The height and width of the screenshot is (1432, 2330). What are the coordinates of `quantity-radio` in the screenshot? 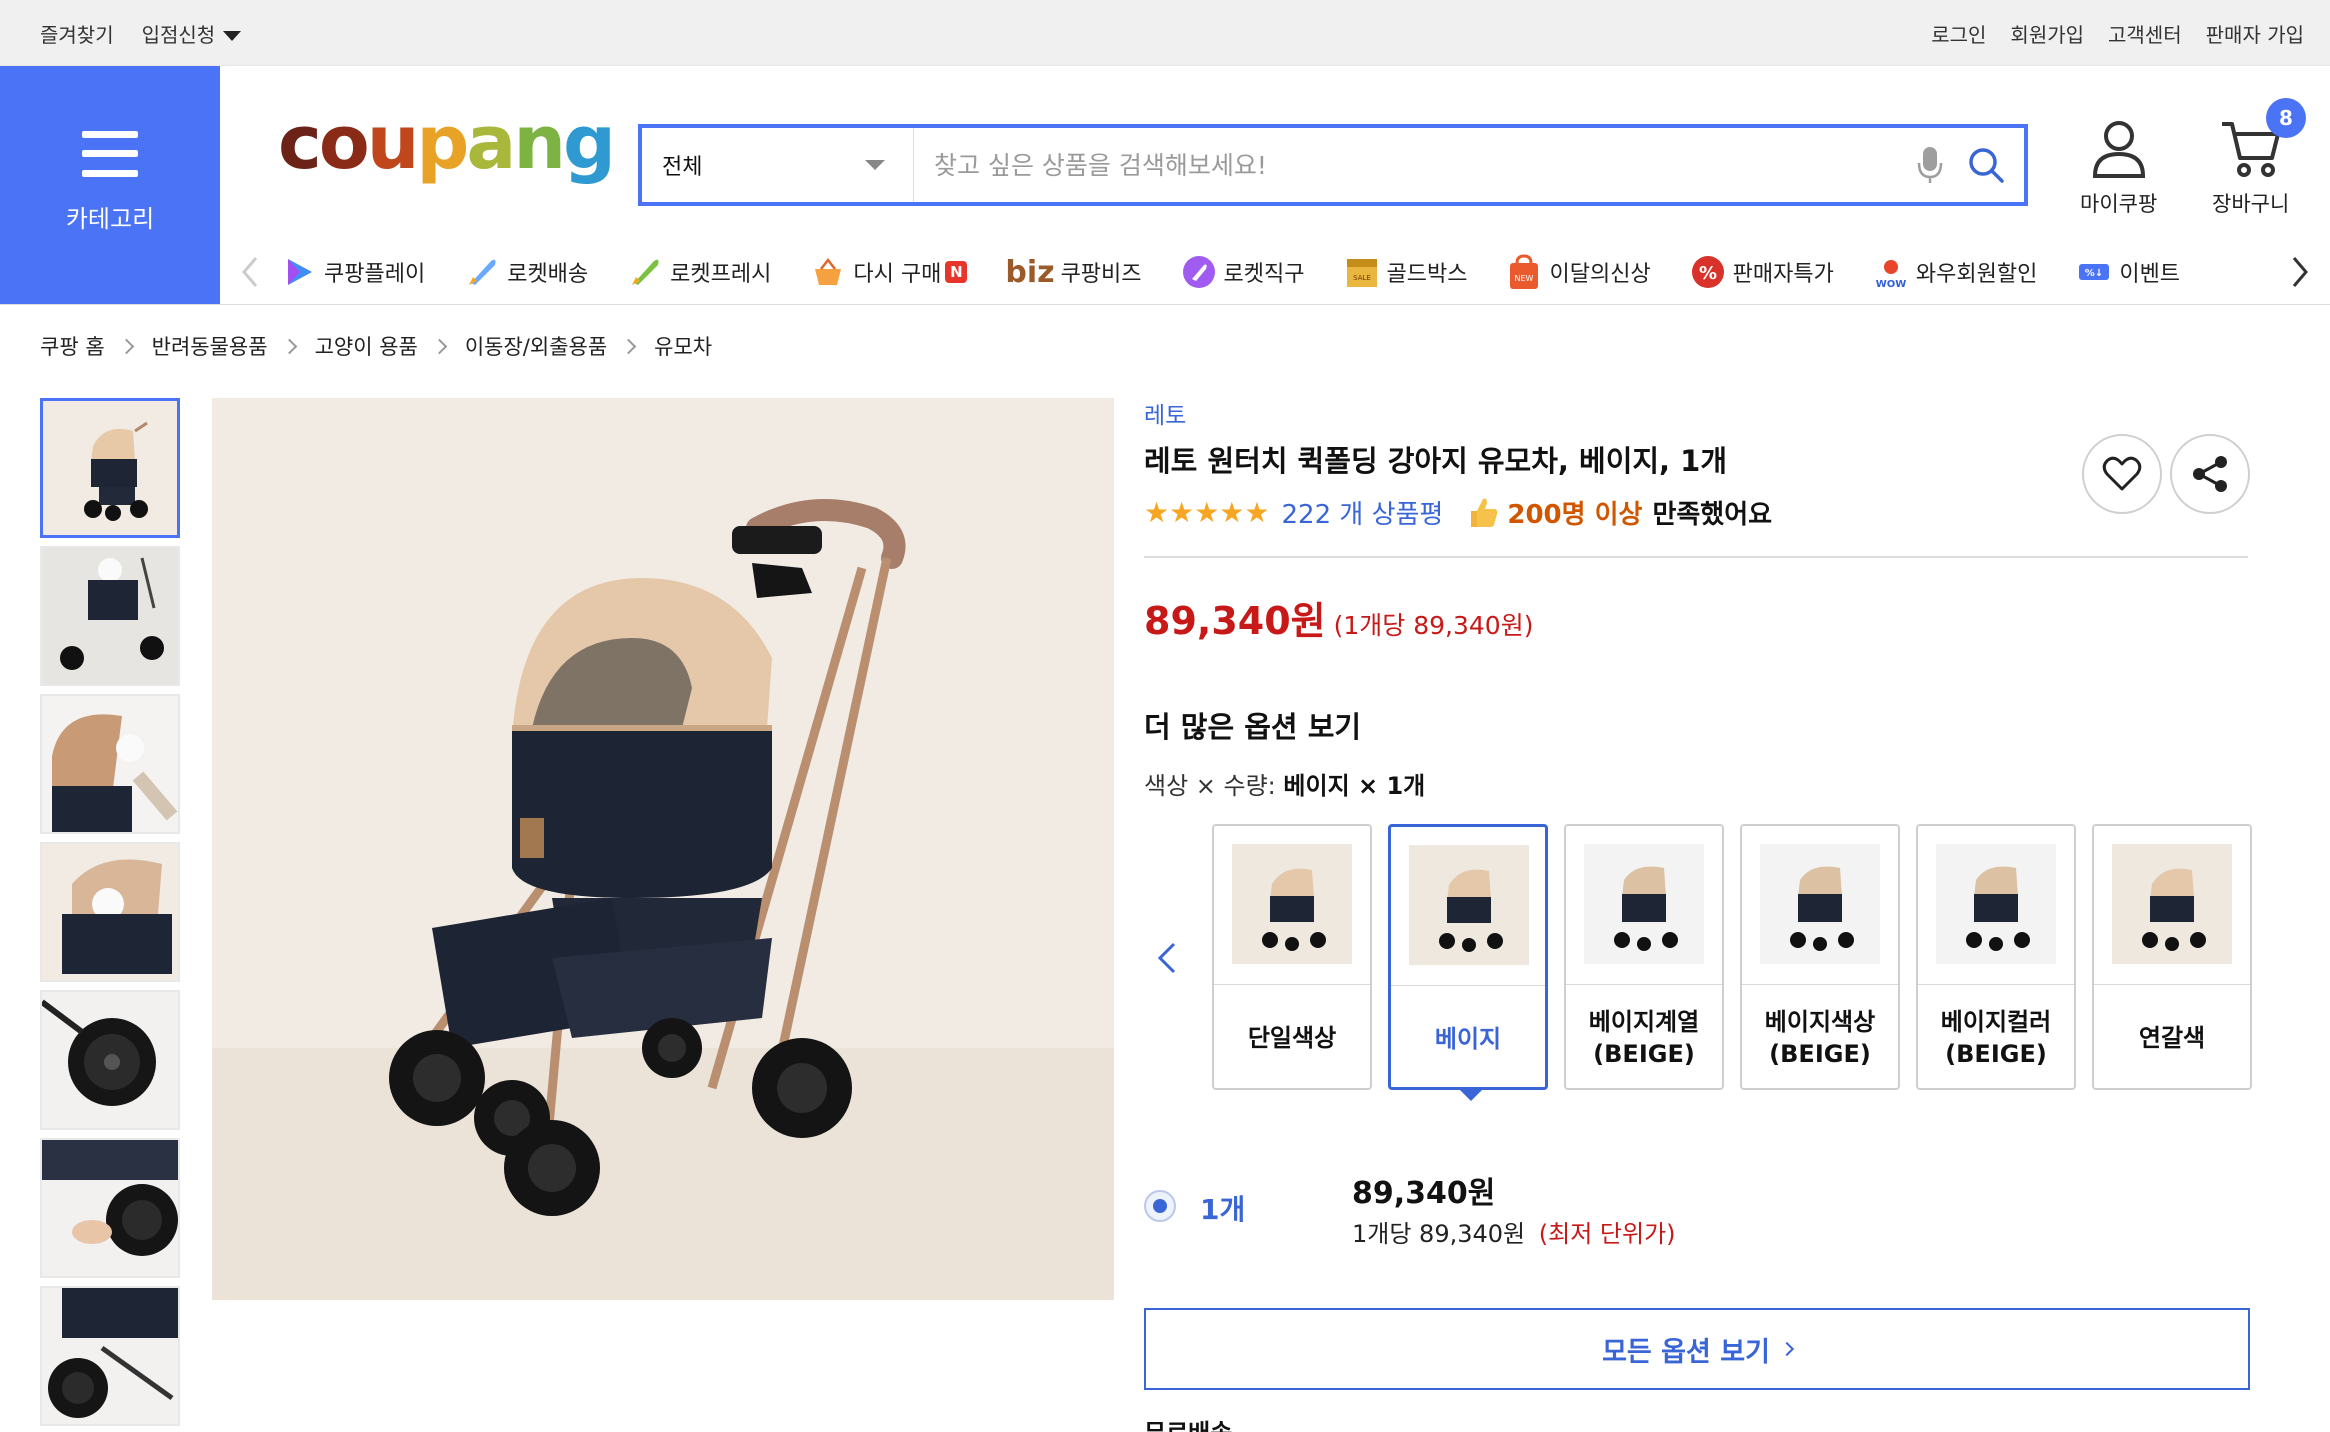 It's located at (1160, 1206).